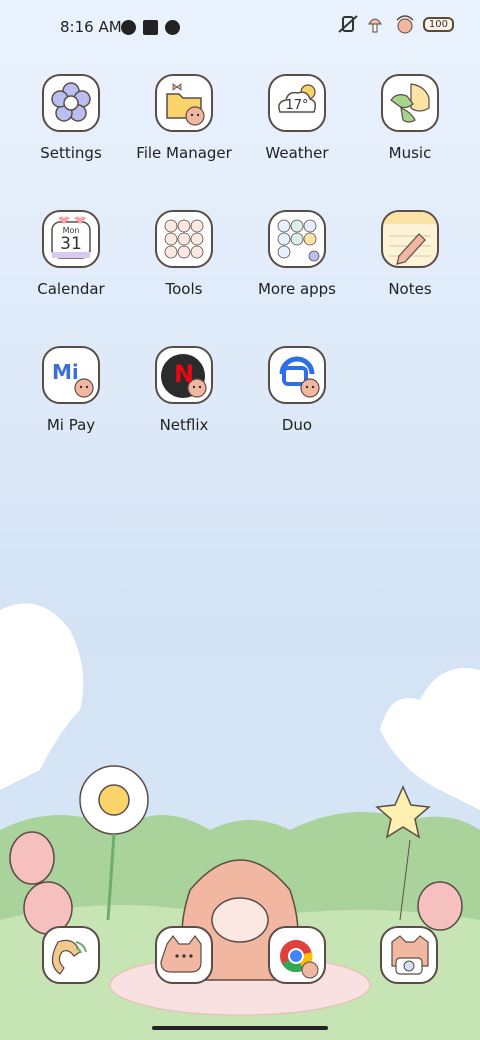 The image size is (480, 1040). What do you see at coordinates (297, 153) in the screenshot?
I see `app-label: Weather` at bounding box center [297, 153].